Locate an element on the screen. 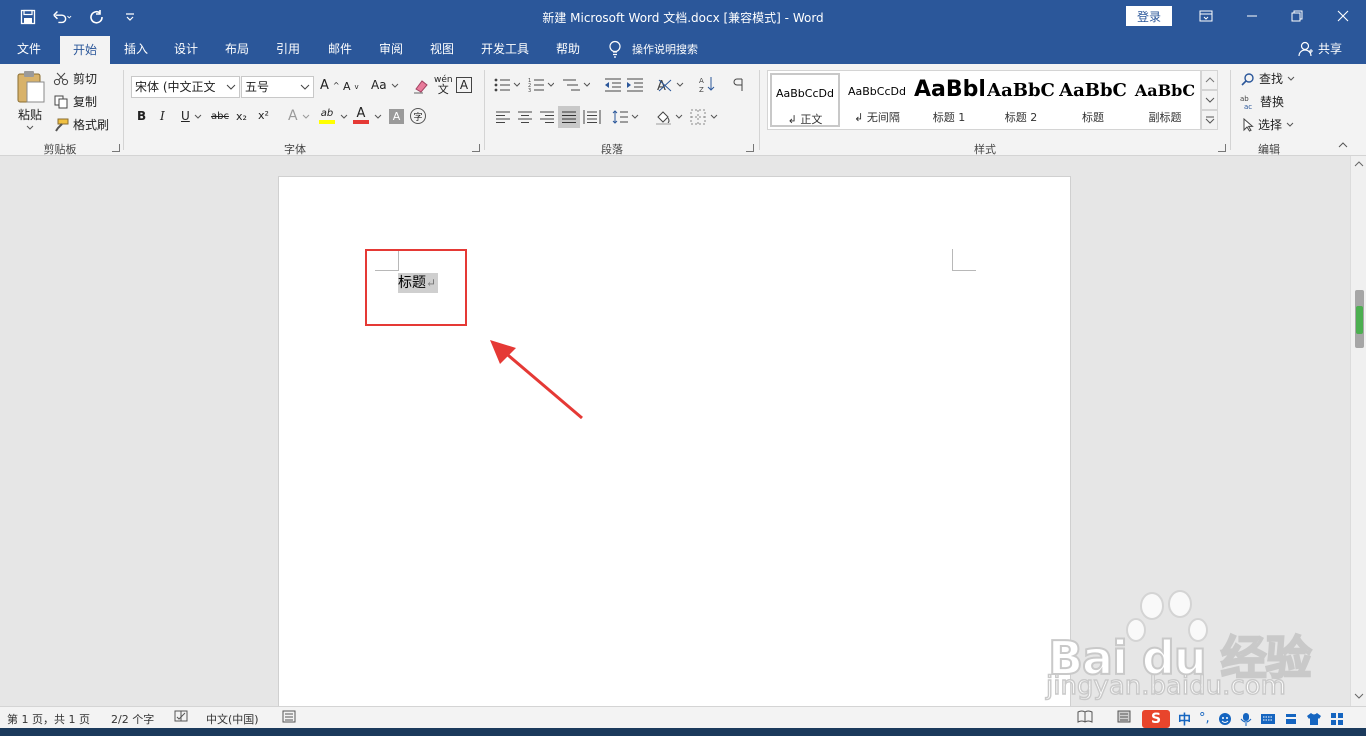 The height and width of the screenshot is (736, 1366). redo-icon is located at coordinates (96, 17).